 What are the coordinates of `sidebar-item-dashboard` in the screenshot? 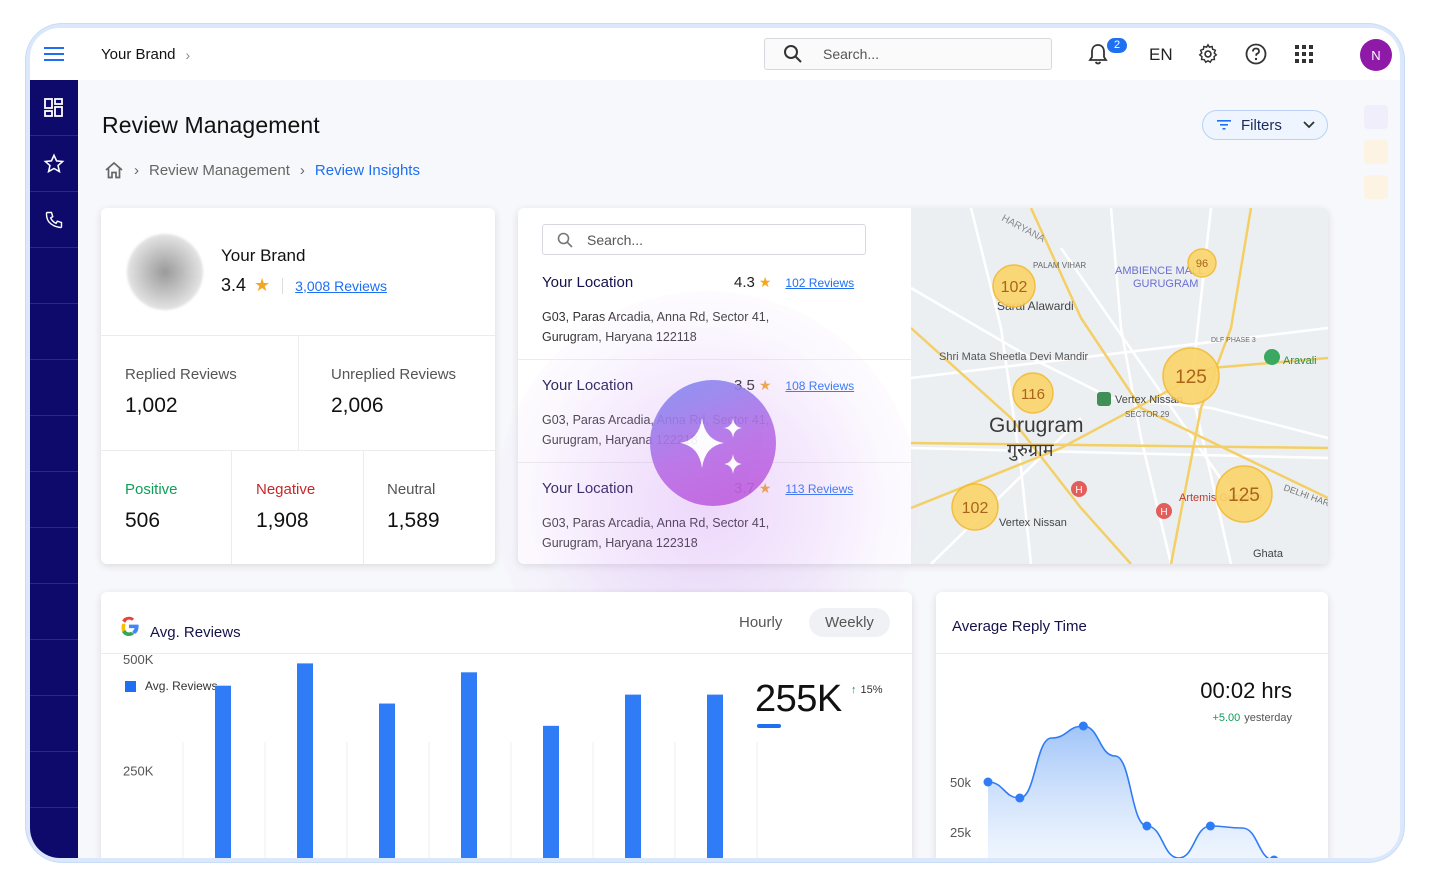 It's located at (54, 108).